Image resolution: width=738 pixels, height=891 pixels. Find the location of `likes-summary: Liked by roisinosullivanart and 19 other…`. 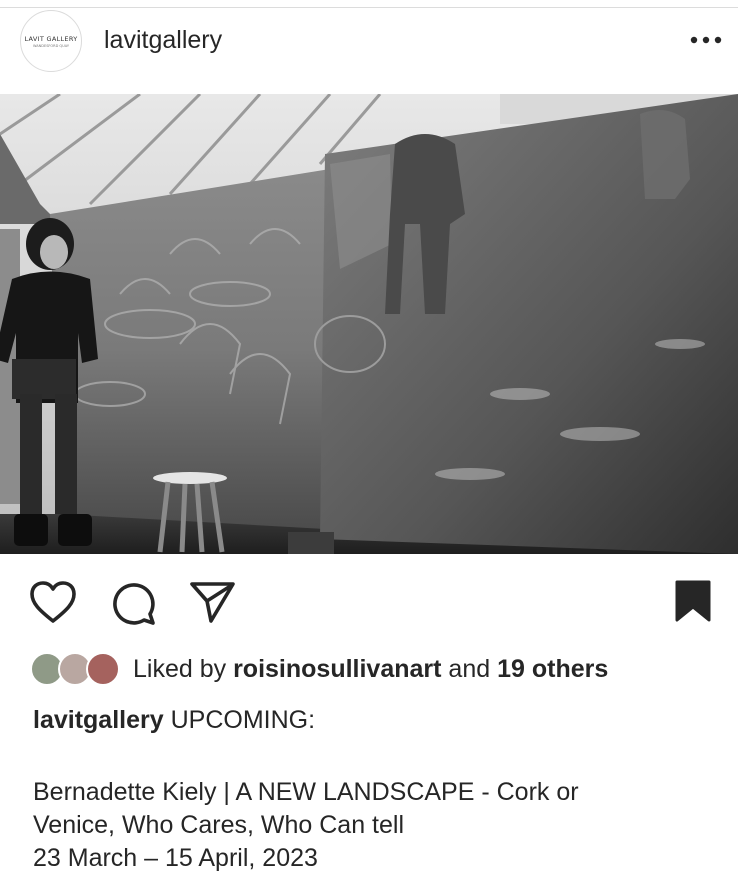

likes-summary: Liked by roisinosullivanart and 19 other… is located at coordinates (370, 669).